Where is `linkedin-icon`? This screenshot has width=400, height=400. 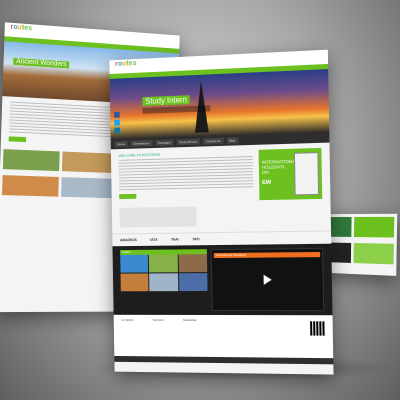
linkedin-icon is located at coordinates (117, 130).